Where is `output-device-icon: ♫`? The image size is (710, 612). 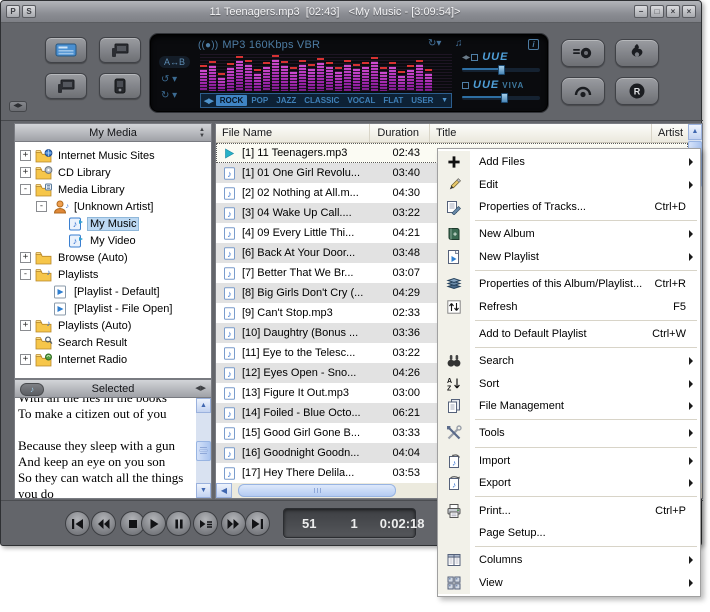 output-device-icon: ♫ is located at coordinates (459, 43).